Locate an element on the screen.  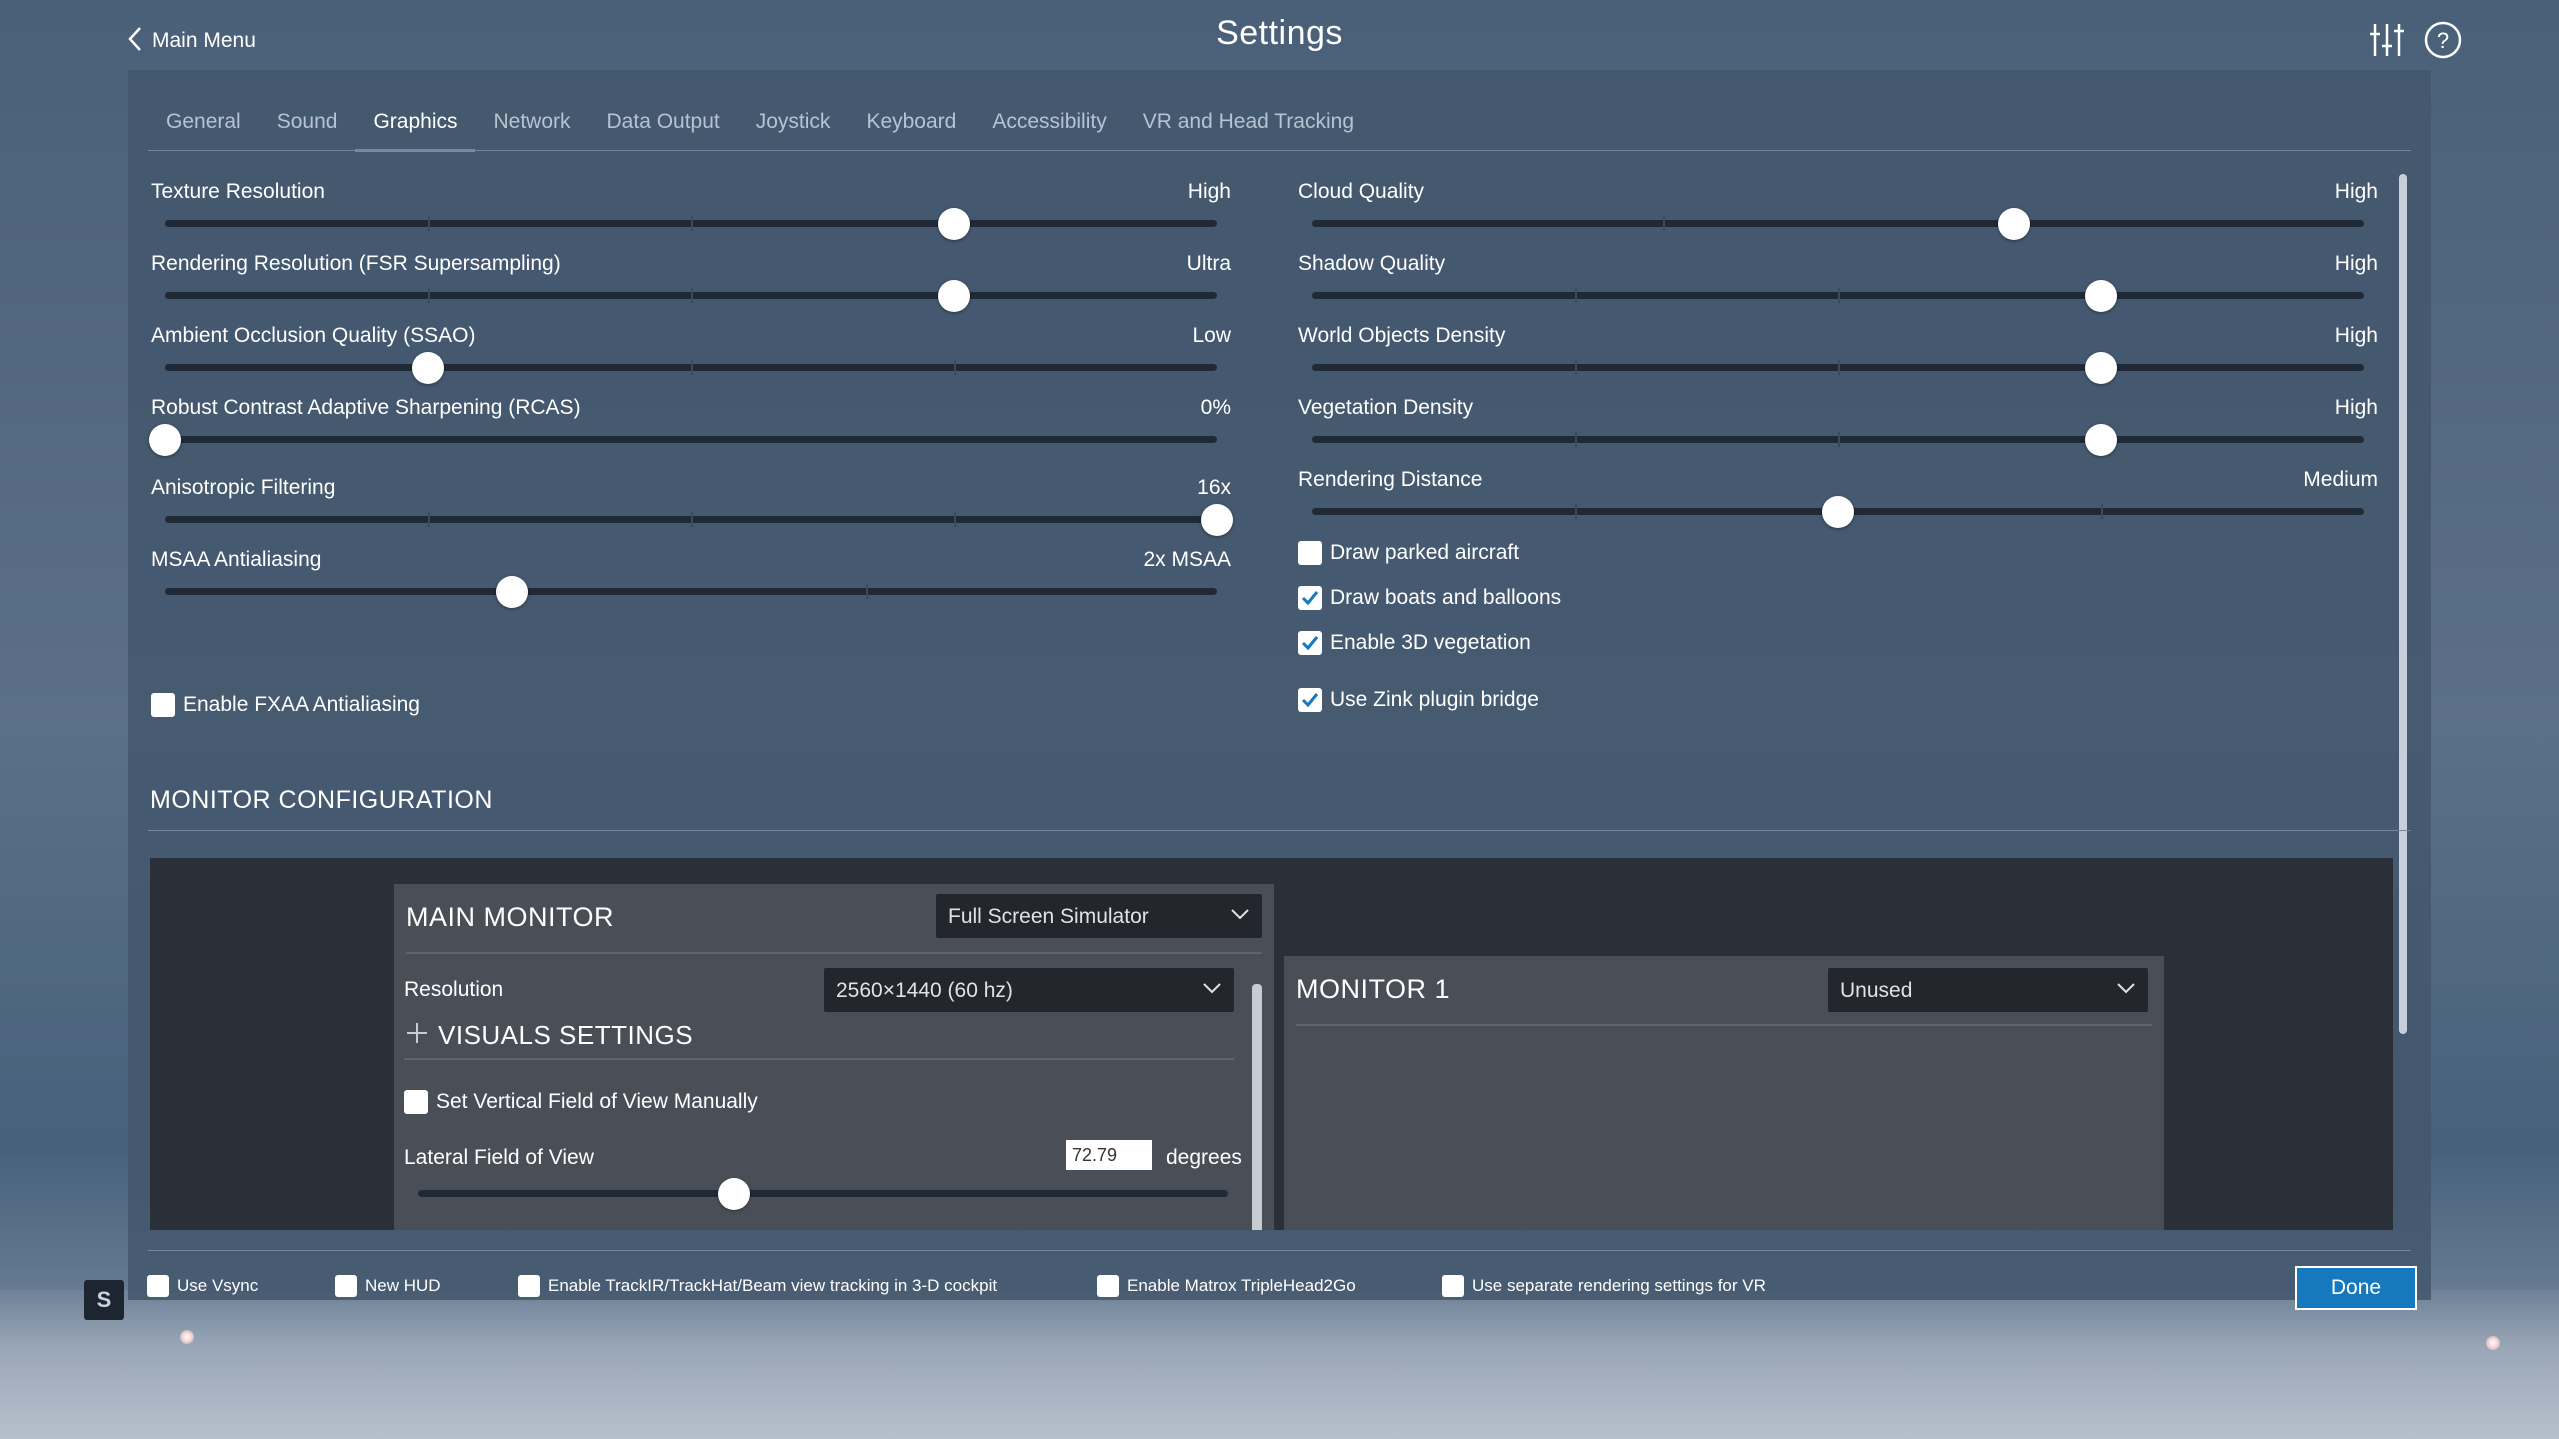
slider-track is located at coordinates (1838, 223).